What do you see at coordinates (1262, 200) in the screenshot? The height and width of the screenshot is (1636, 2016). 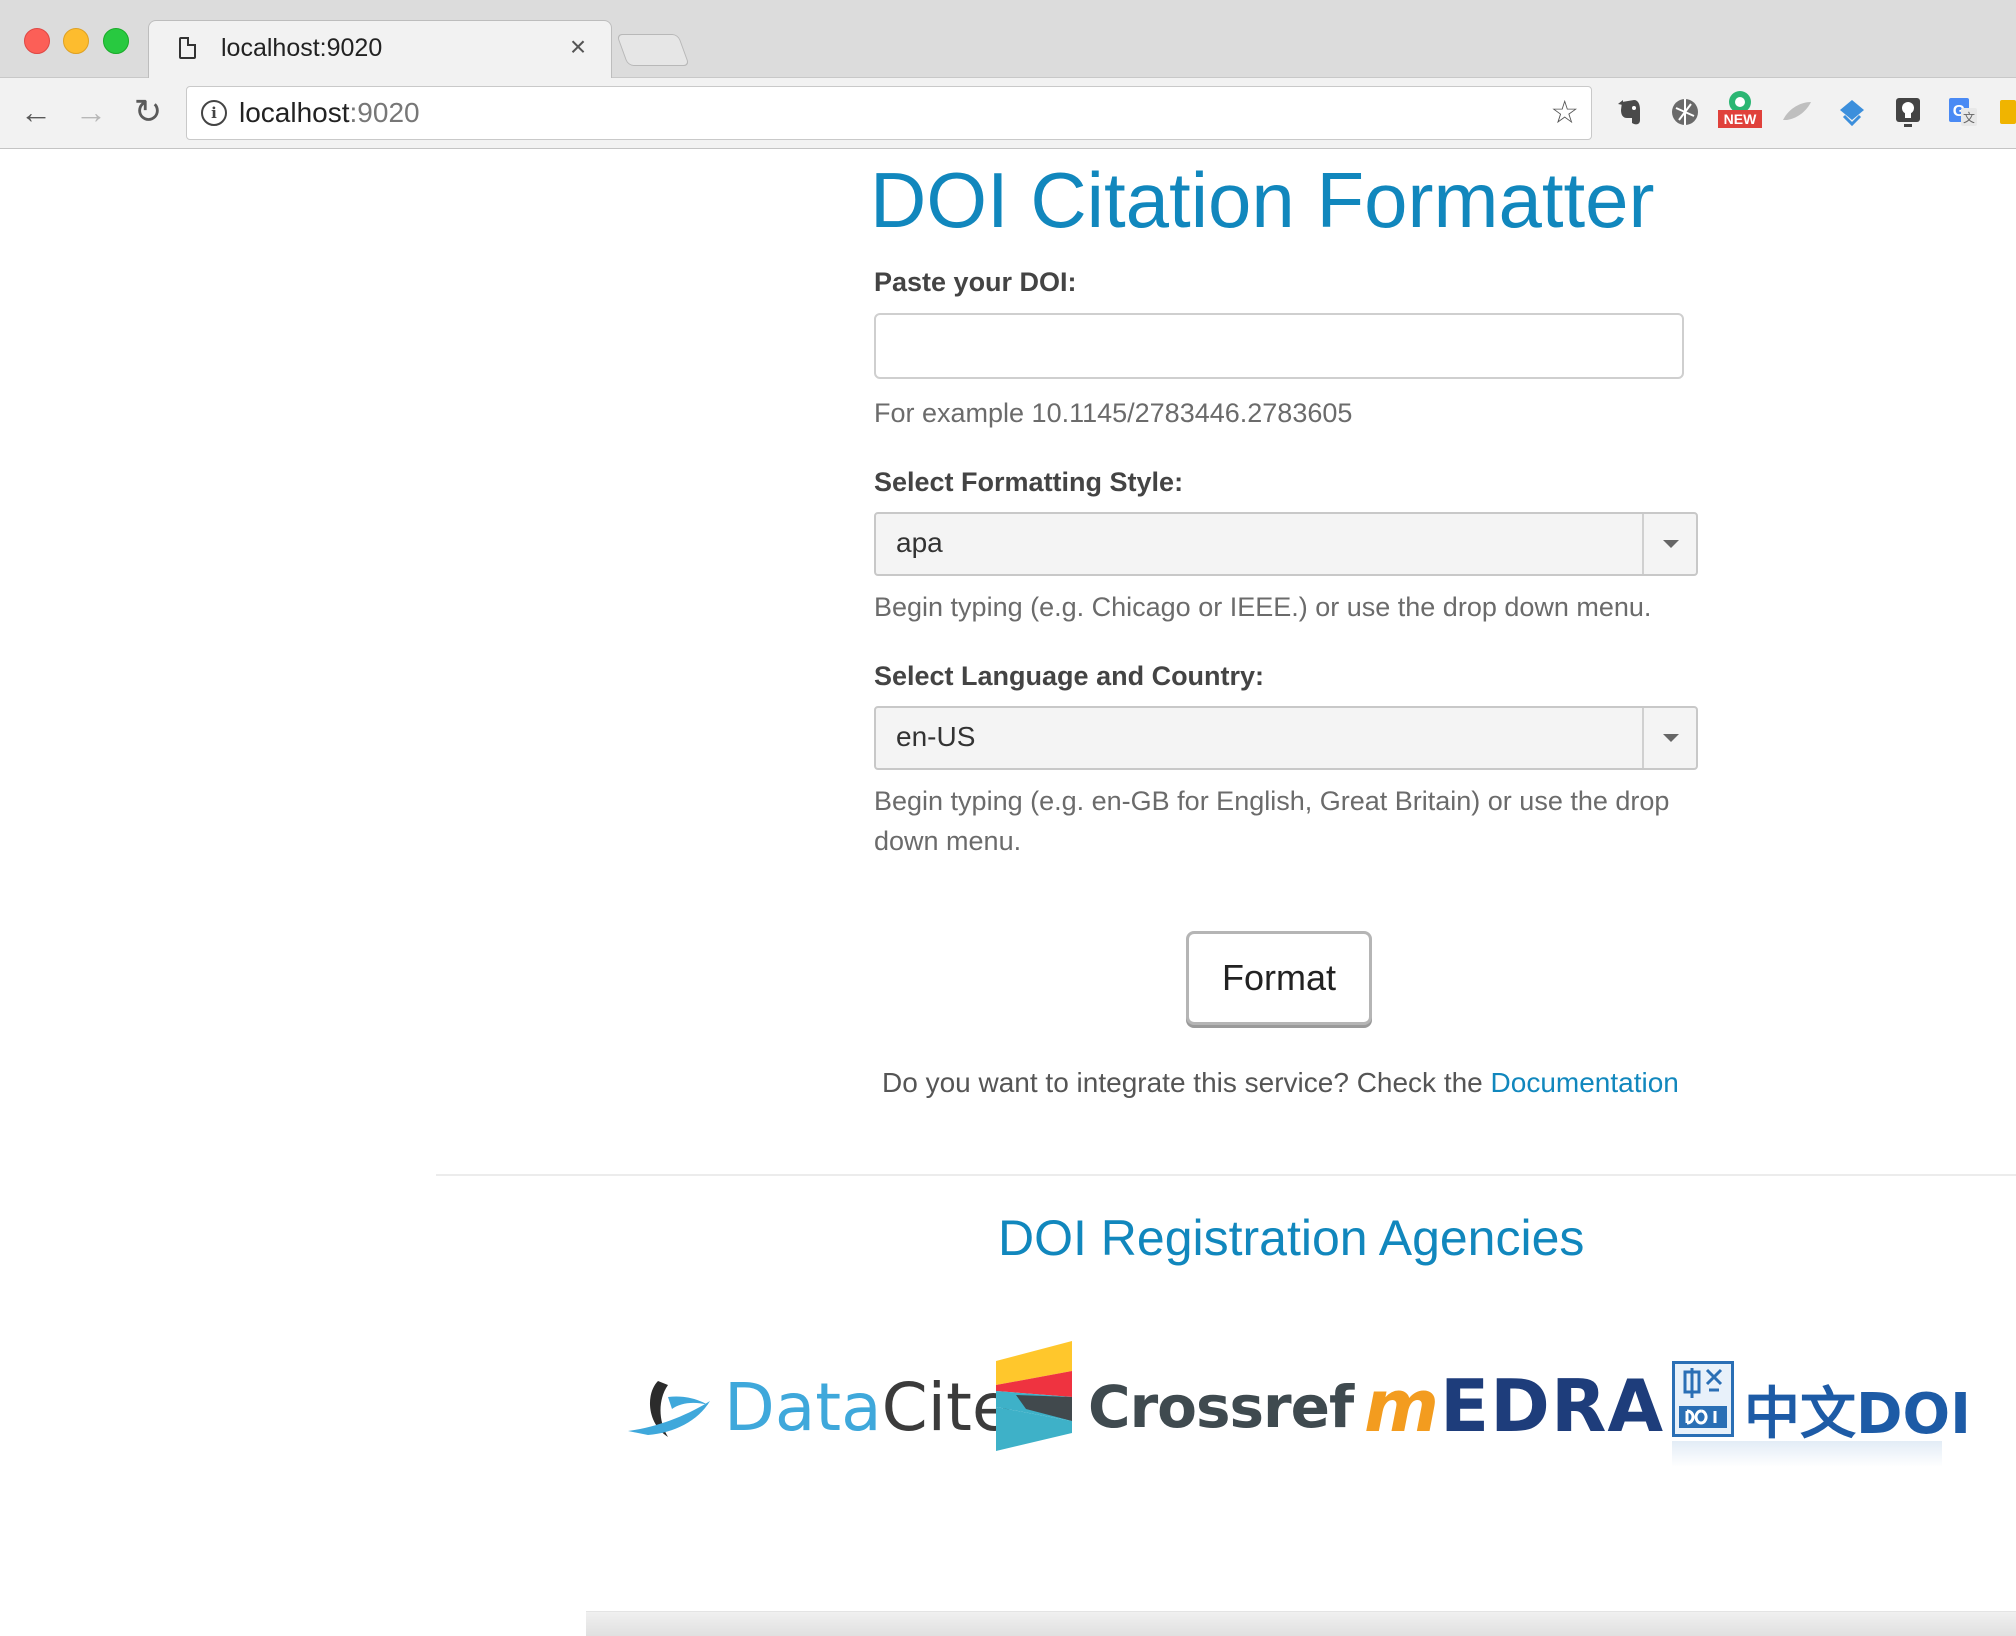 I see `page-title: DOI Citation Formatter` at bounding box center [1262, 200].